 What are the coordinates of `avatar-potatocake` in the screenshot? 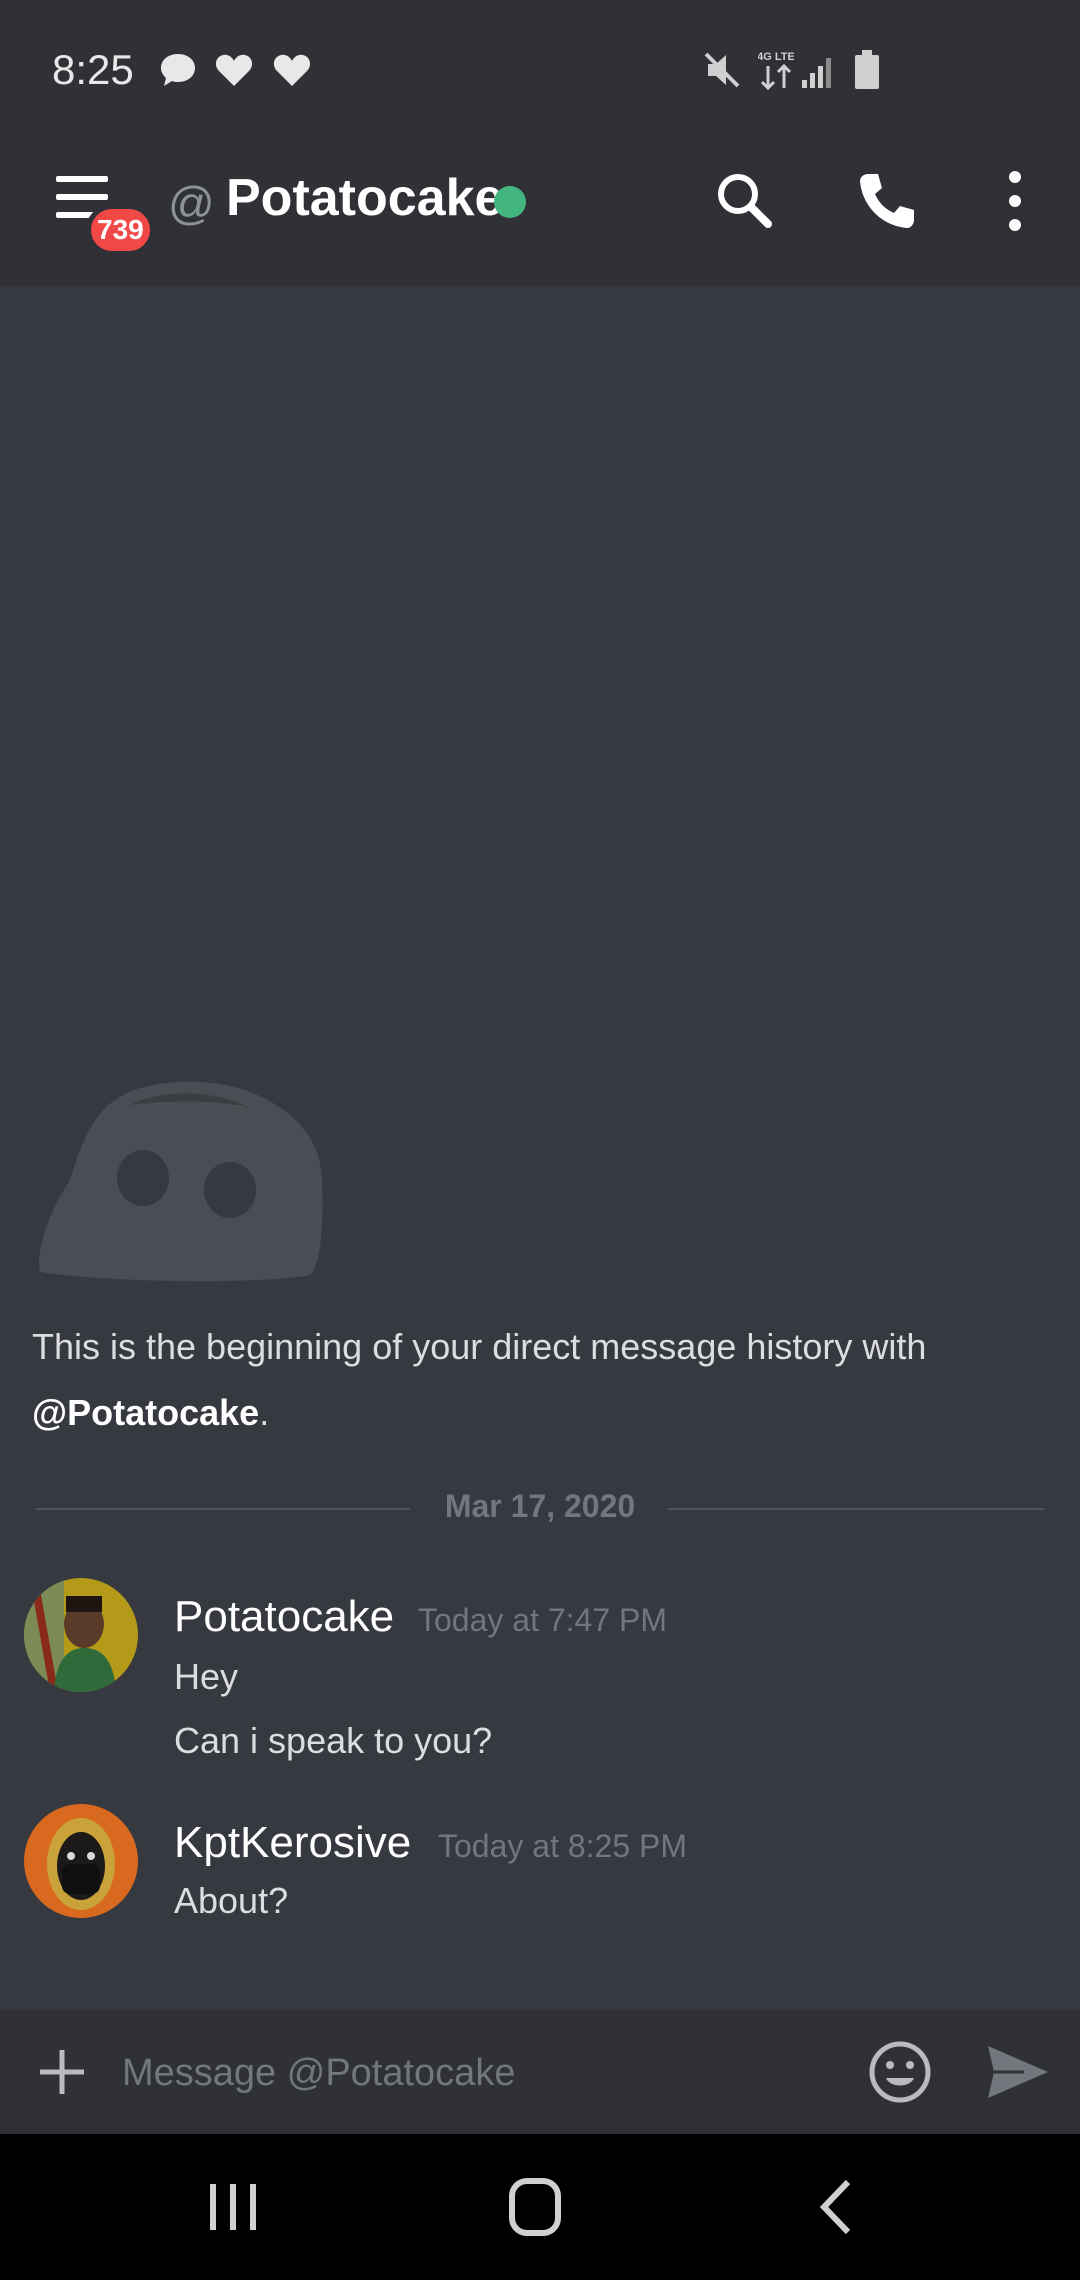 It's located at (81, 1635).